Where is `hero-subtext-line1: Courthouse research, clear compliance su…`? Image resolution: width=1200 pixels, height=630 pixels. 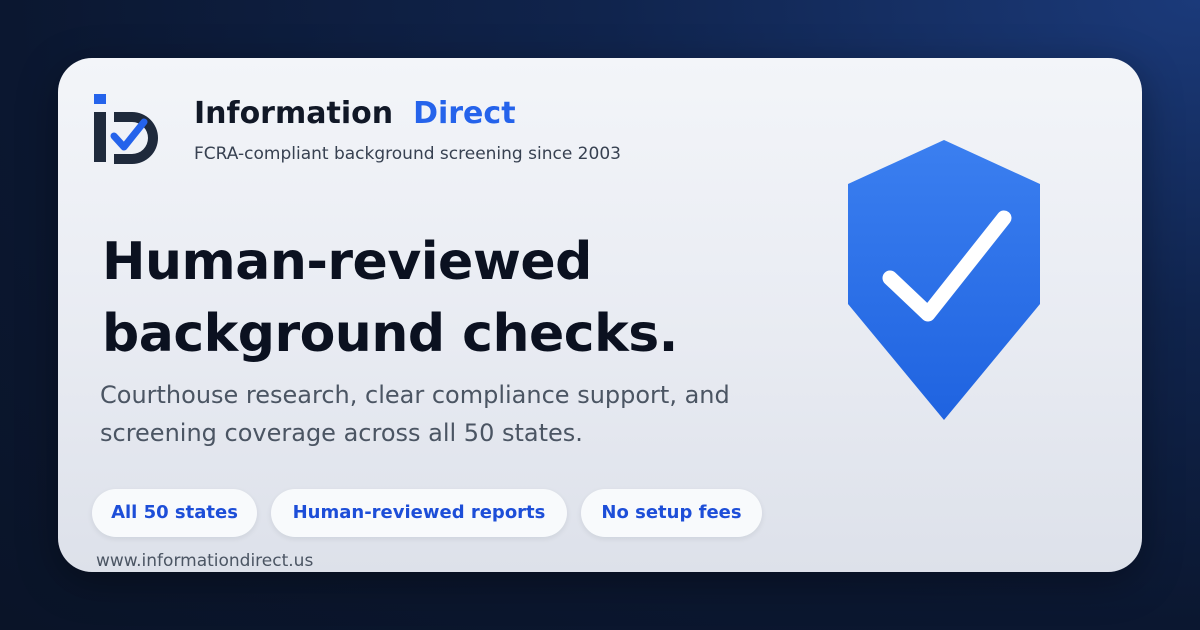 hero-subtext-line1: Courthouse research, clear compliance su… is located at coordinates (415, 395).